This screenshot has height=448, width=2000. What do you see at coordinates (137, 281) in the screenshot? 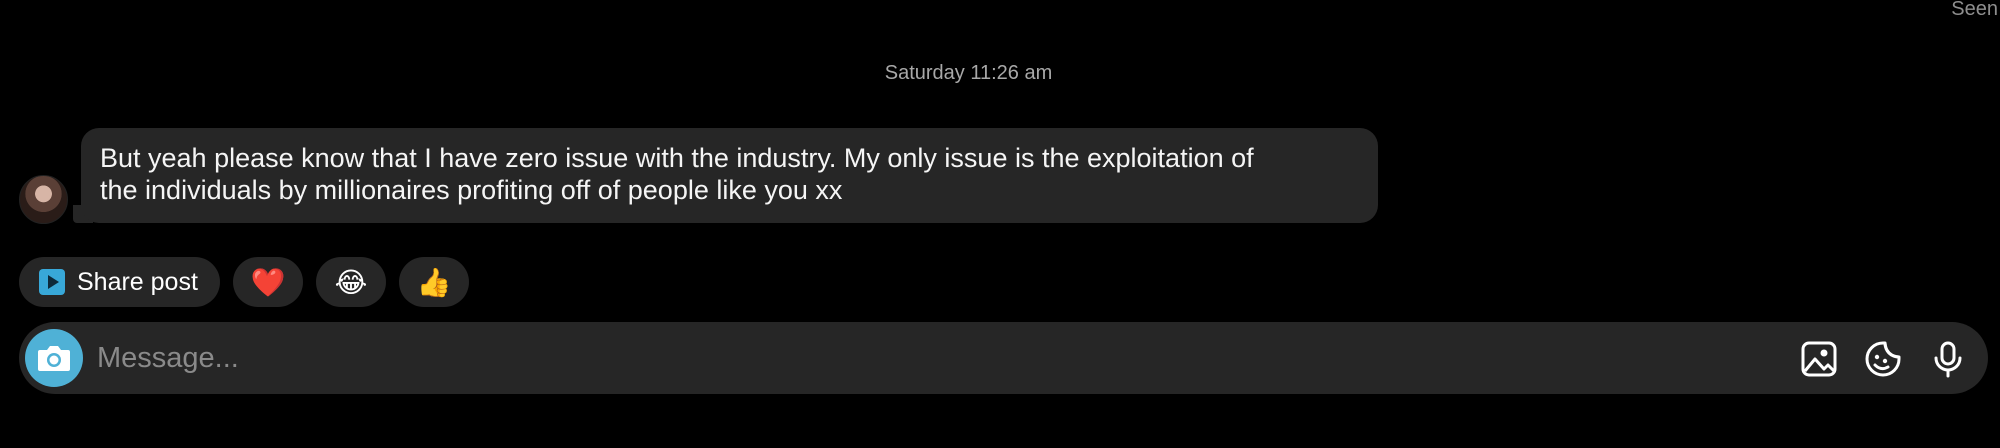
I see `share-post-label: Share post` at bounding box center [137, 281].